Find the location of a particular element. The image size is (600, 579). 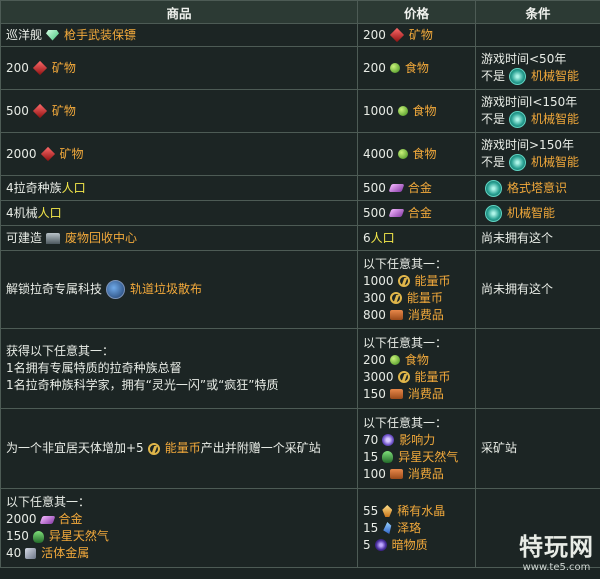

condition-cell: 采矿站 is located at coordinates (537, 448).